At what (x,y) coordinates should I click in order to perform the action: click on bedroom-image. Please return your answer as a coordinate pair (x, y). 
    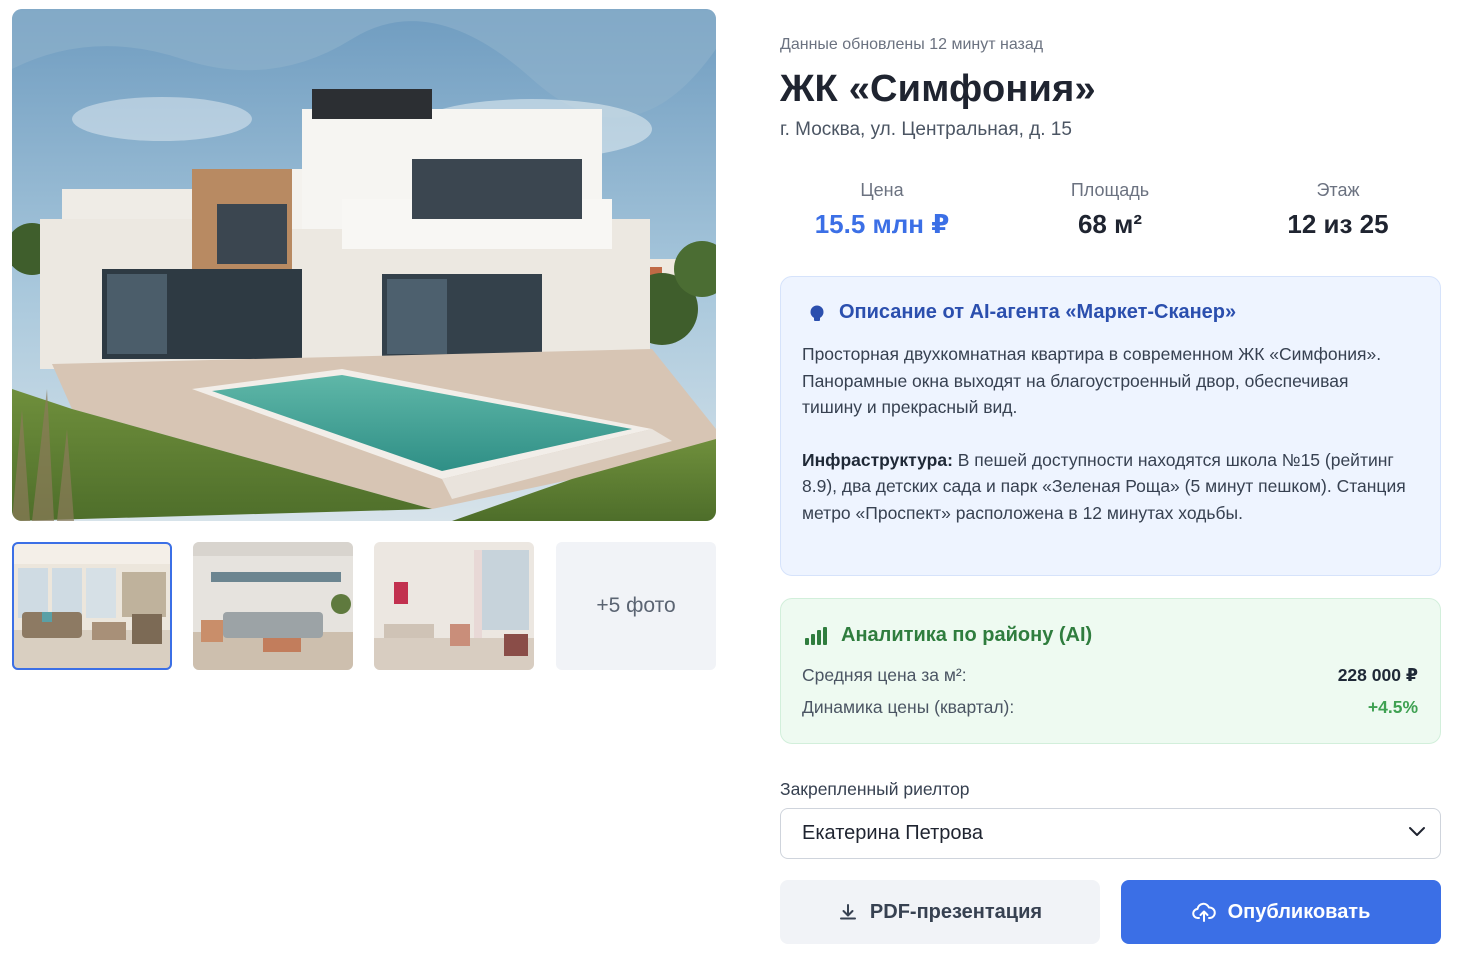
    Looking at the image, I should click on (454, 606).